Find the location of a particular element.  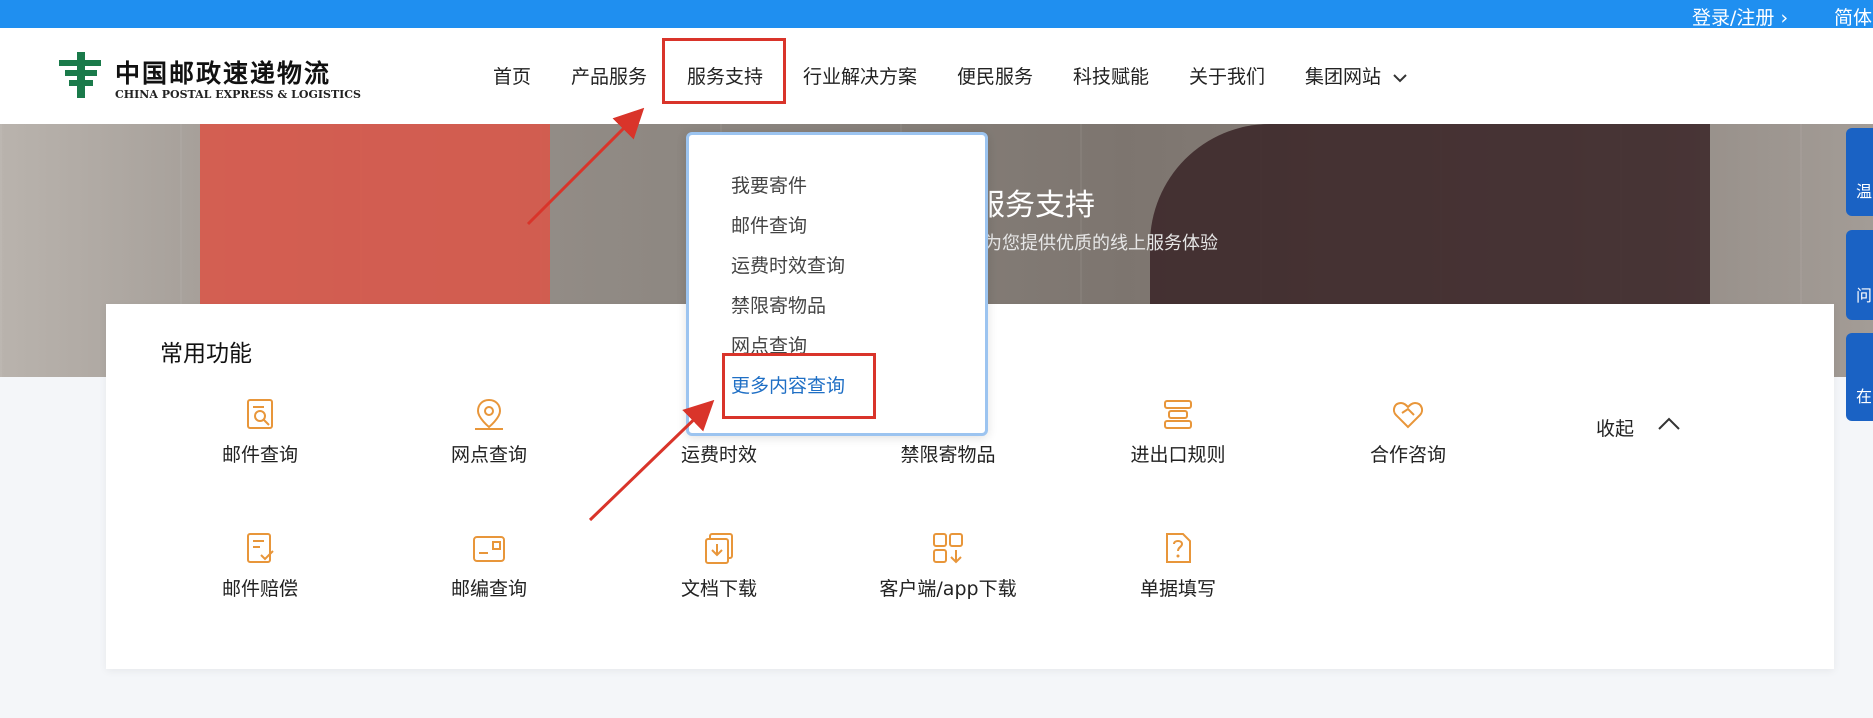

brand-name-cn: 中国邮政速递物流 is located at coordinates (223, 73).